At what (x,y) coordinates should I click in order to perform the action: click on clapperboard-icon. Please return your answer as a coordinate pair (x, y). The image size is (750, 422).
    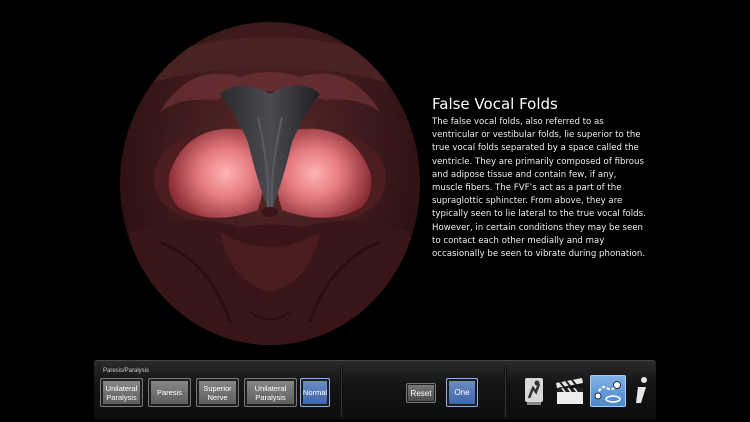
    Looking at the image, I should click on (570, 391).